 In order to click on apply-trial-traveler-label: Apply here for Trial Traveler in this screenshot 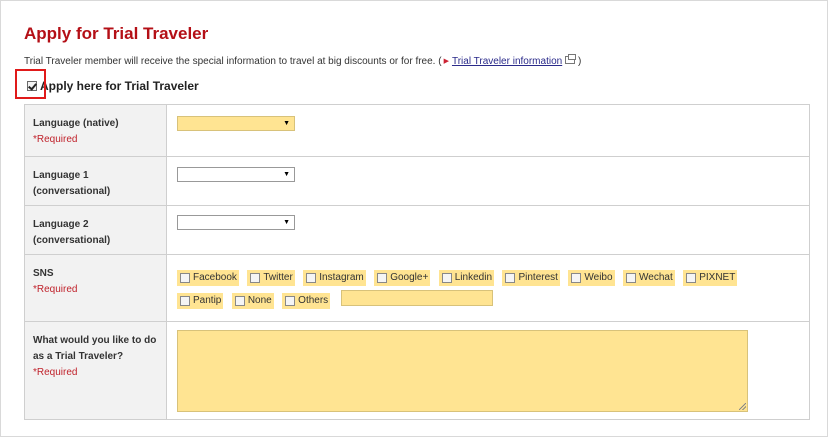, I will do `click(119, 86)`.